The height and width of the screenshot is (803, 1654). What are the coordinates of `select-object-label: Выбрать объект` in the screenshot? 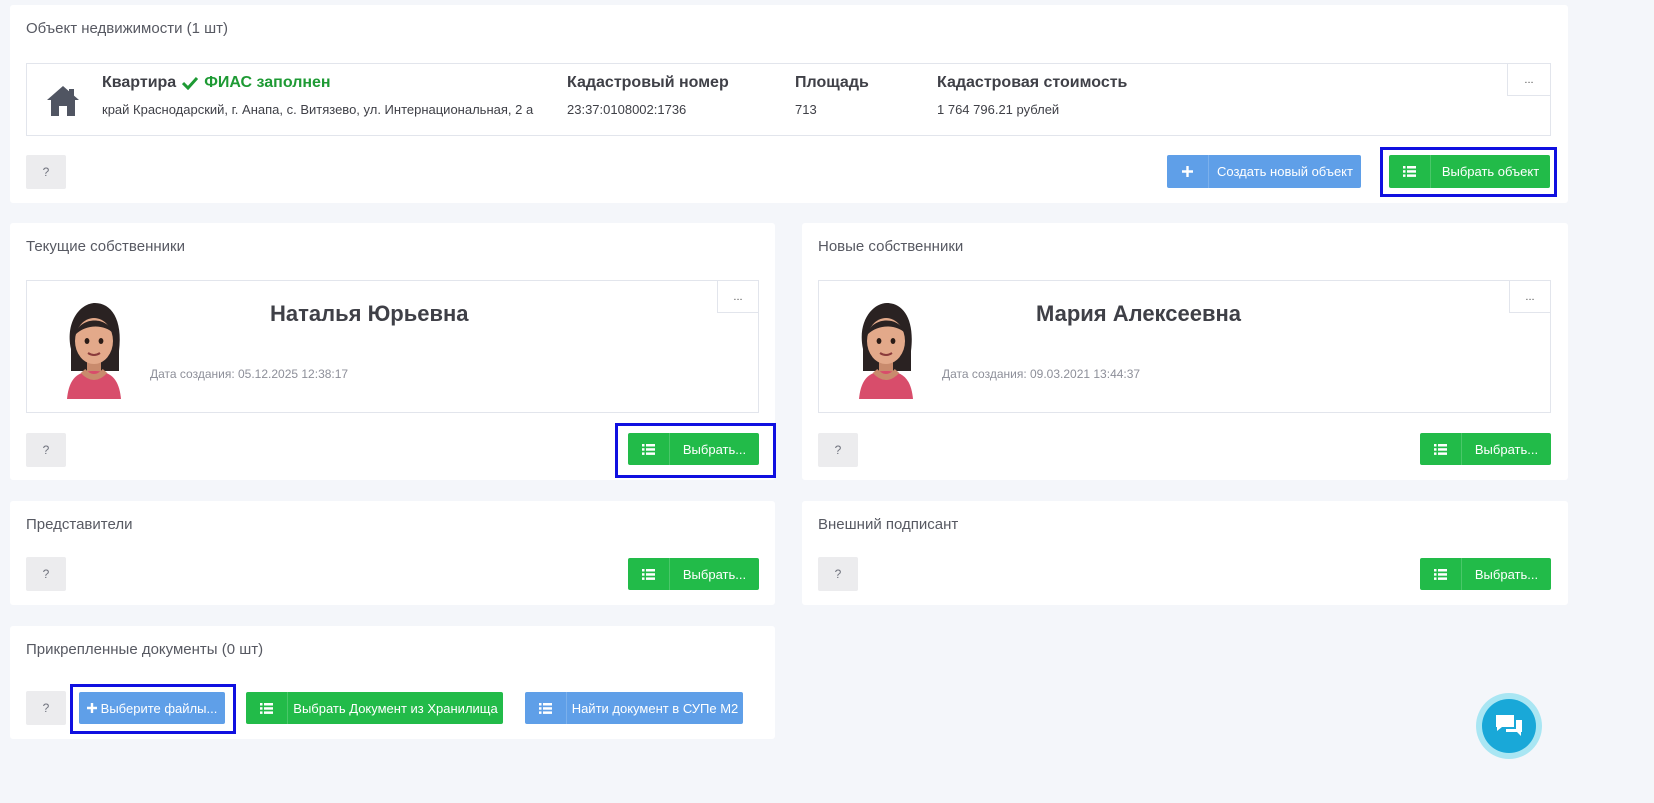 It's located at (1490, 171).